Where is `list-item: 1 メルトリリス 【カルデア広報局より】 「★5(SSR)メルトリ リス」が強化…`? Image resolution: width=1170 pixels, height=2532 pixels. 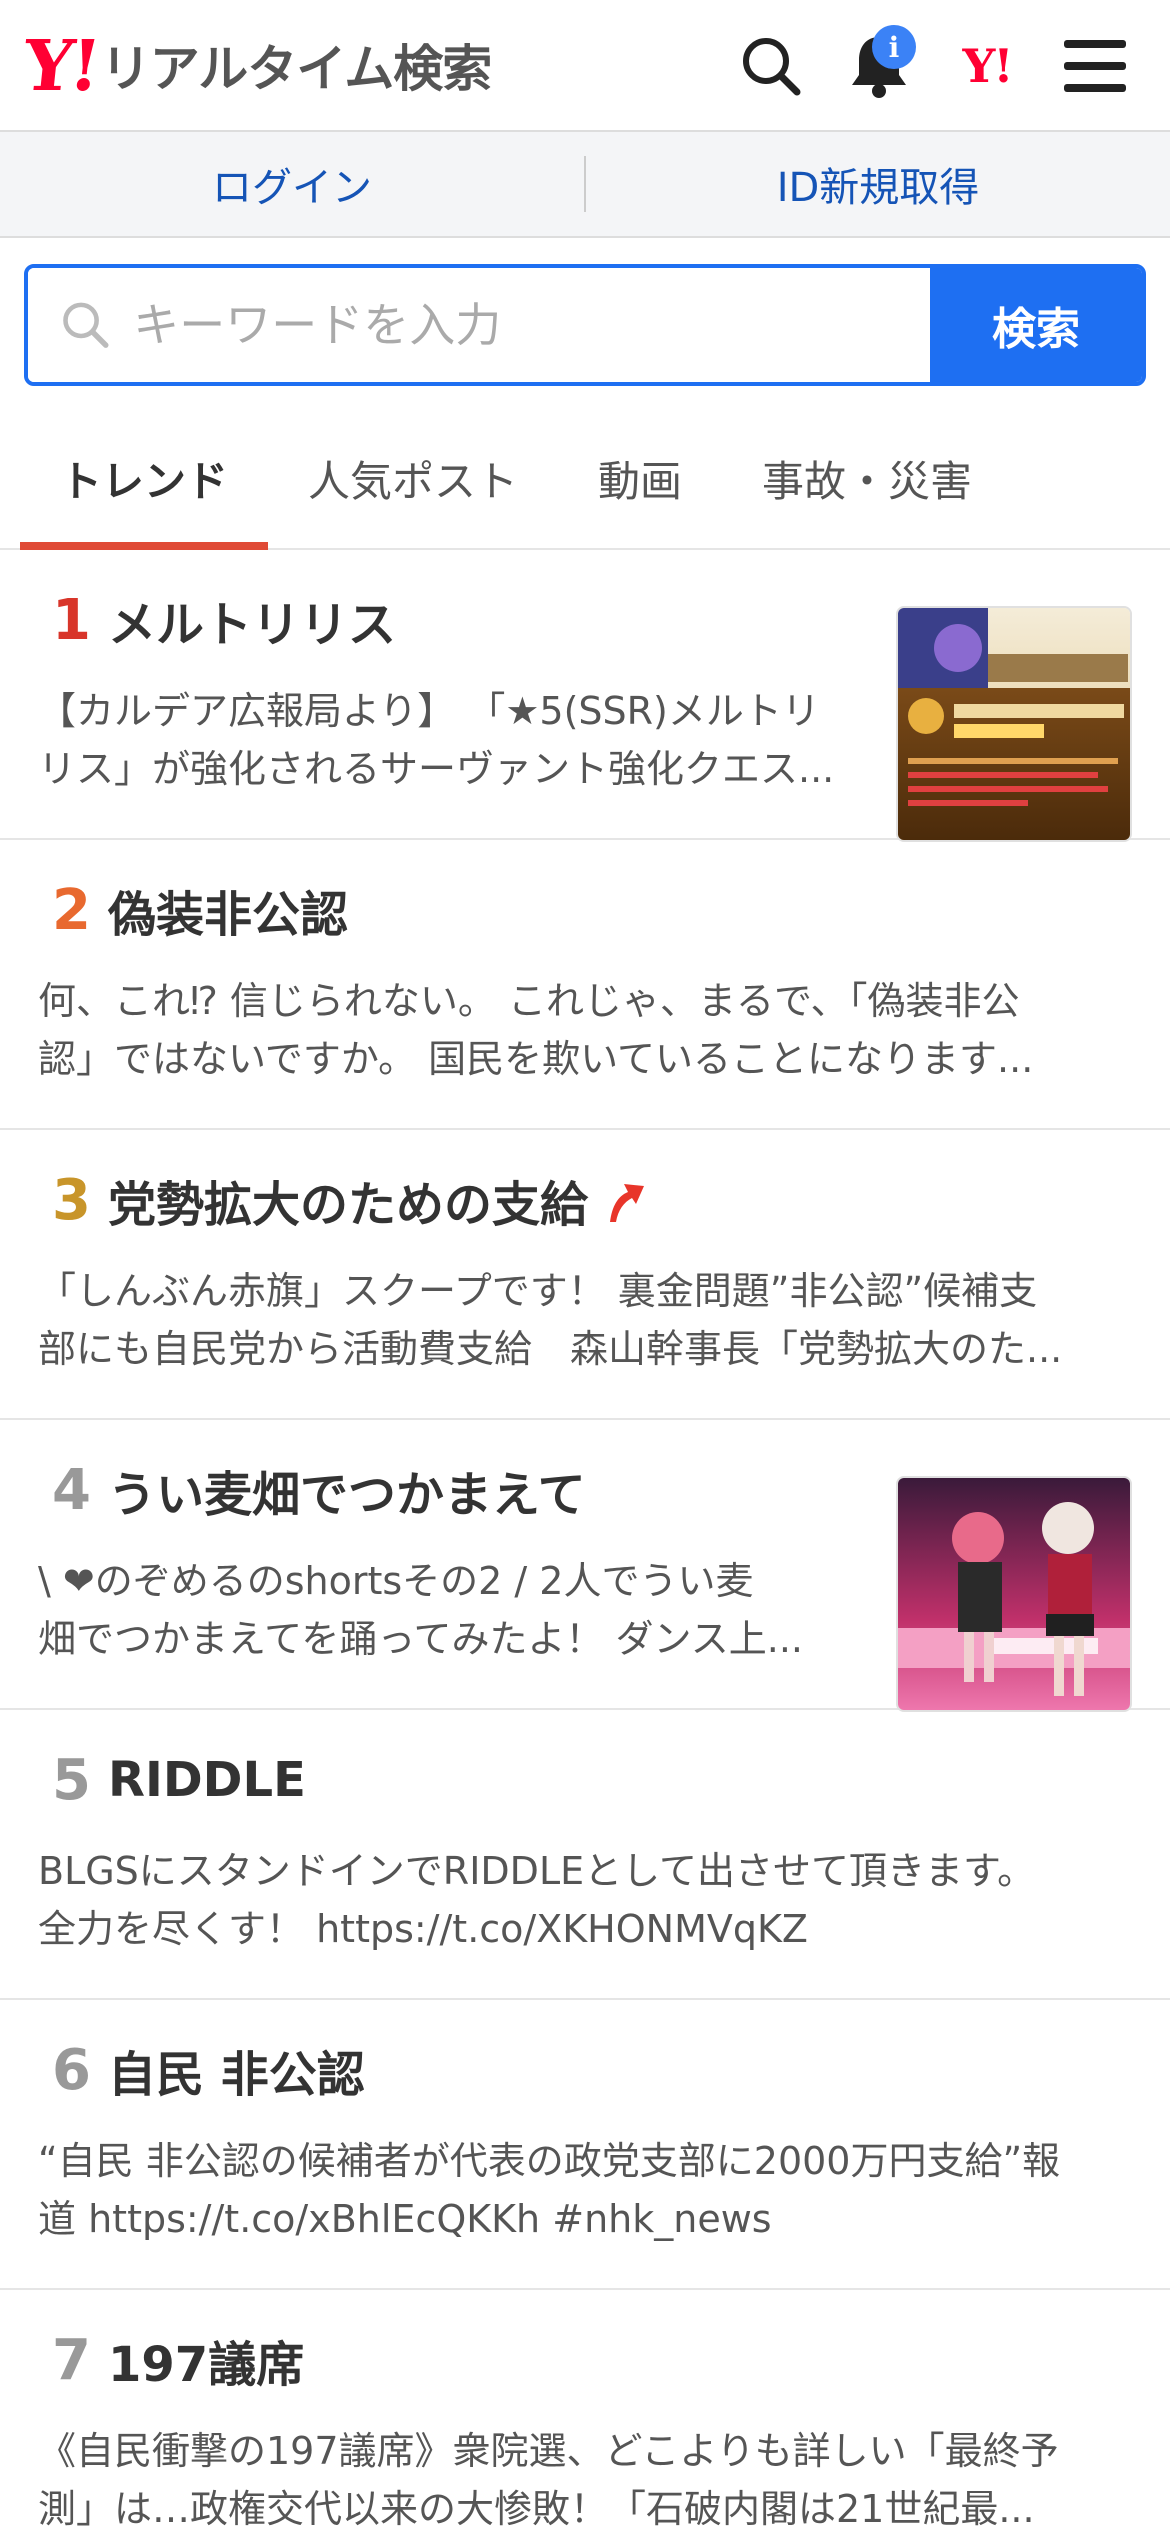 list-item: 1 メルトリリス 【カルデア広報局より】 「★5(SSR)メルトリ リス」が強化… is located at coordinates (585, 696).